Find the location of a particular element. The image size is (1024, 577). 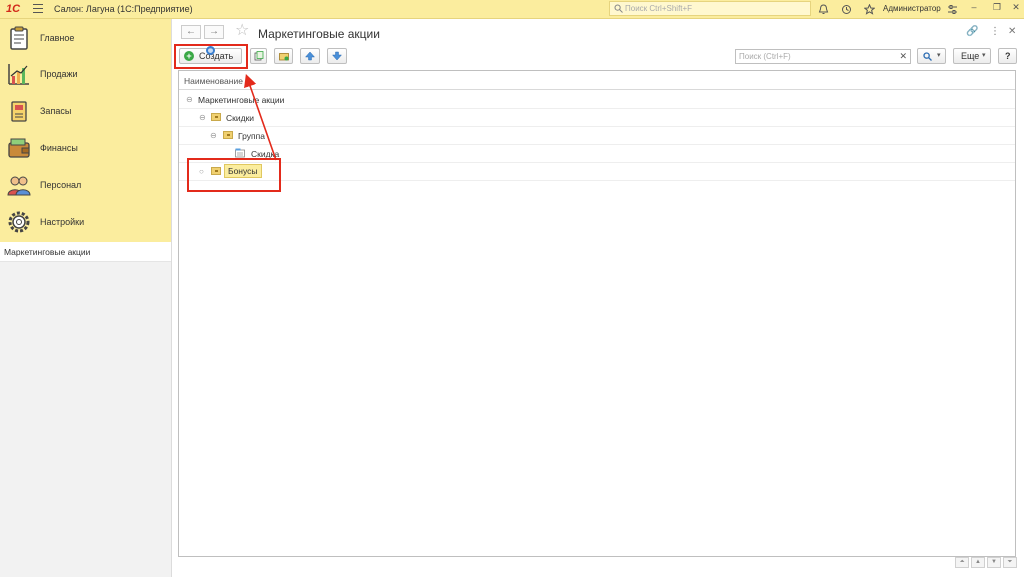

close-form-icon: ✕ is located at coordinates (1012, 31).